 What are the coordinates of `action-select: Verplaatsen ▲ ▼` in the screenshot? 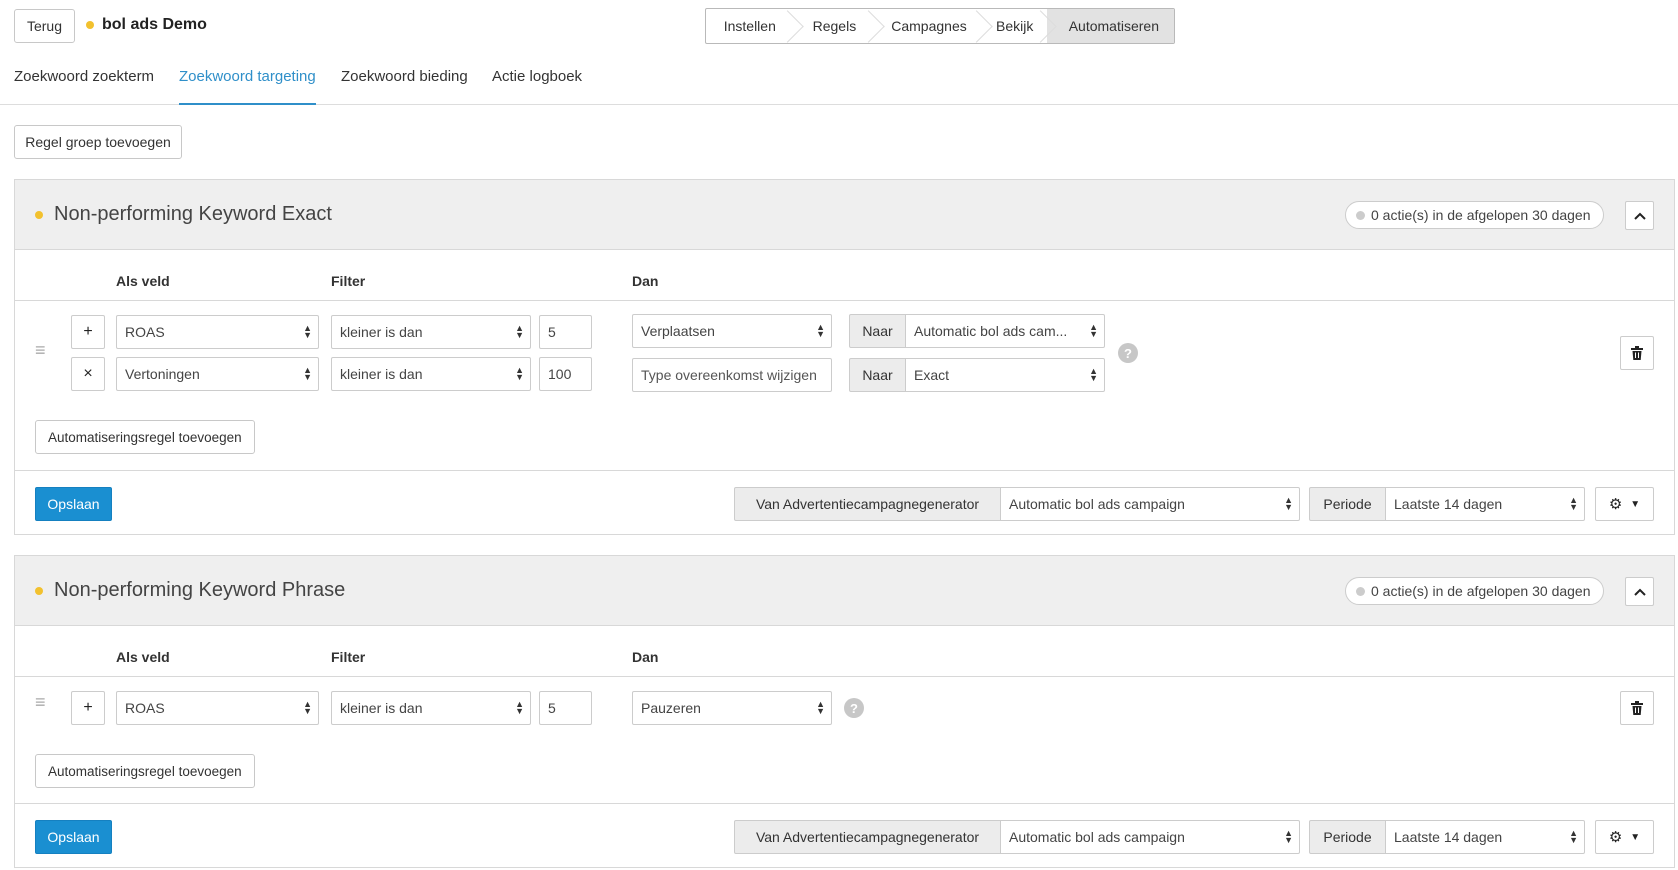 It's located at (732, 331).